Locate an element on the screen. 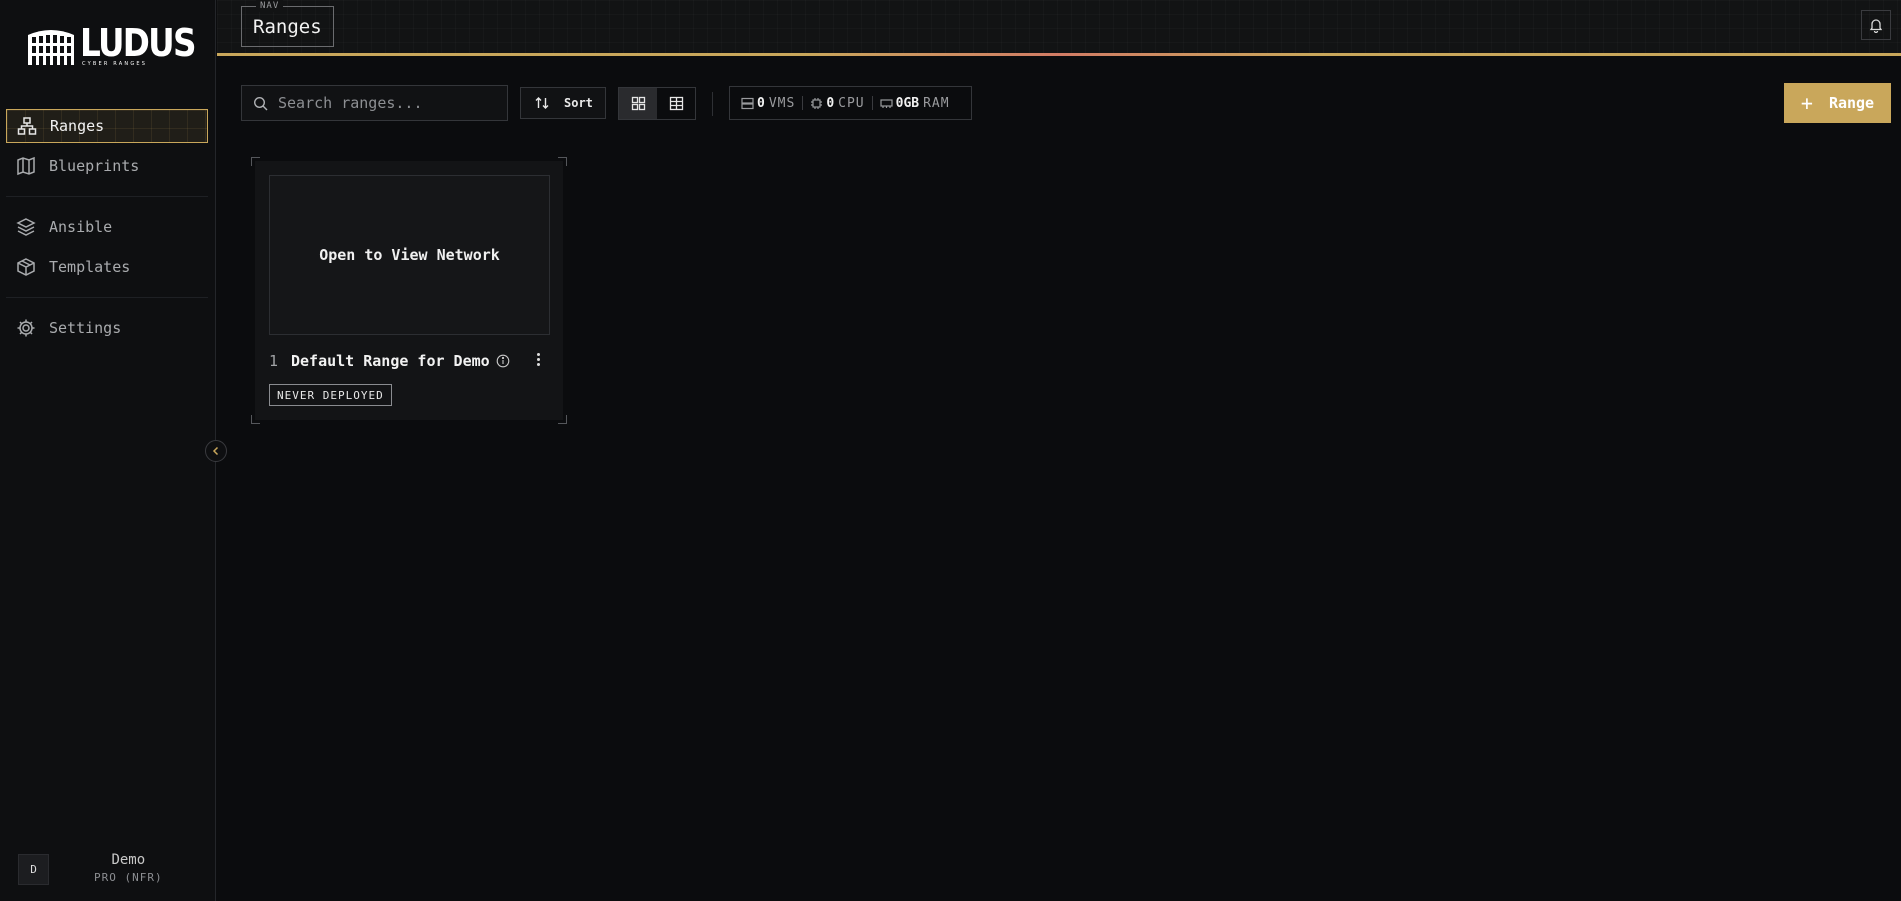  sidebar-item-label: Settings is located at coordinates (85, 328).